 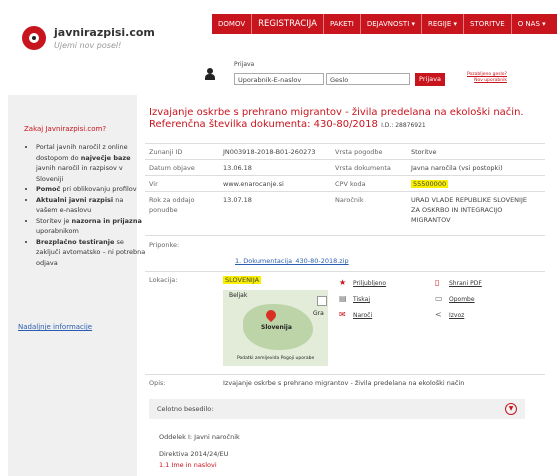 I want to click on order-link: Naroči, so click(x=362, y=315).